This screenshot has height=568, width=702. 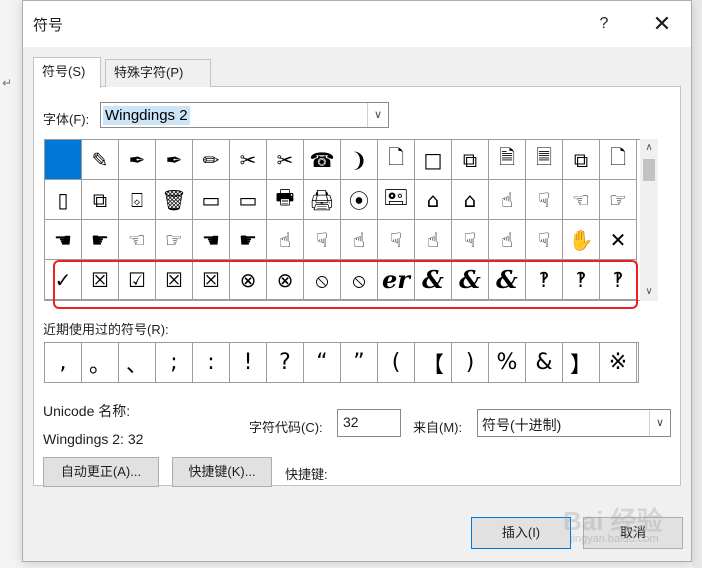 What do you see at coordinates (396, 362) in the screenshot?
I see `recent-symbol-cell: (` at bounding box center [396, 362].